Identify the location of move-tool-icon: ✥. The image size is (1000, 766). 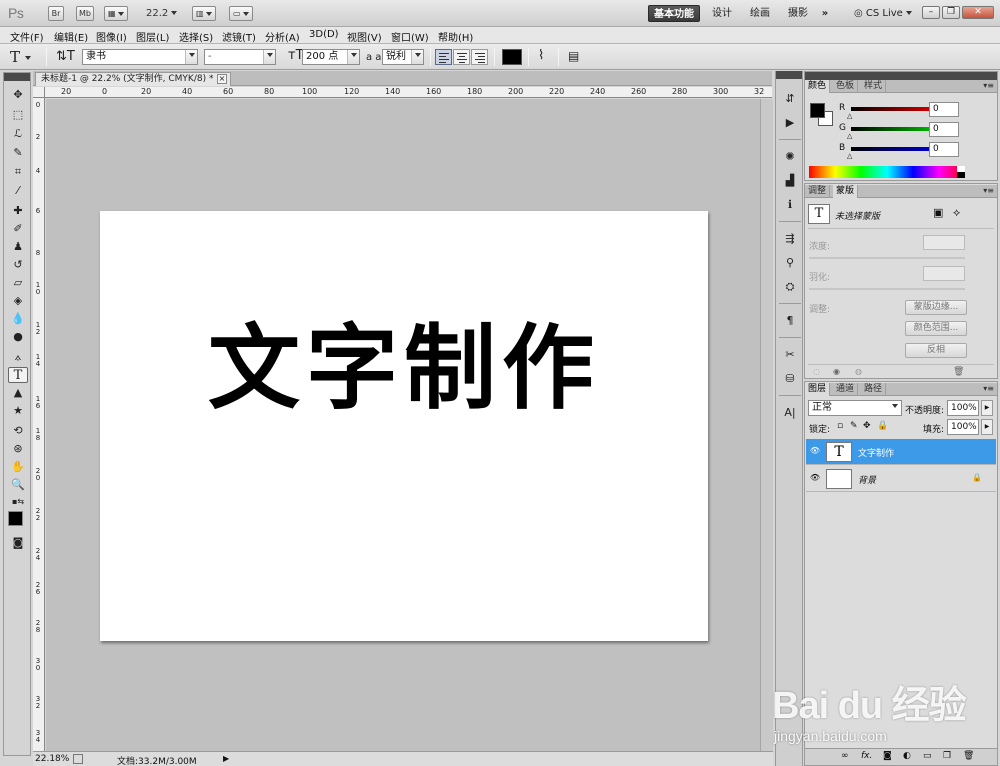
(18, 95).